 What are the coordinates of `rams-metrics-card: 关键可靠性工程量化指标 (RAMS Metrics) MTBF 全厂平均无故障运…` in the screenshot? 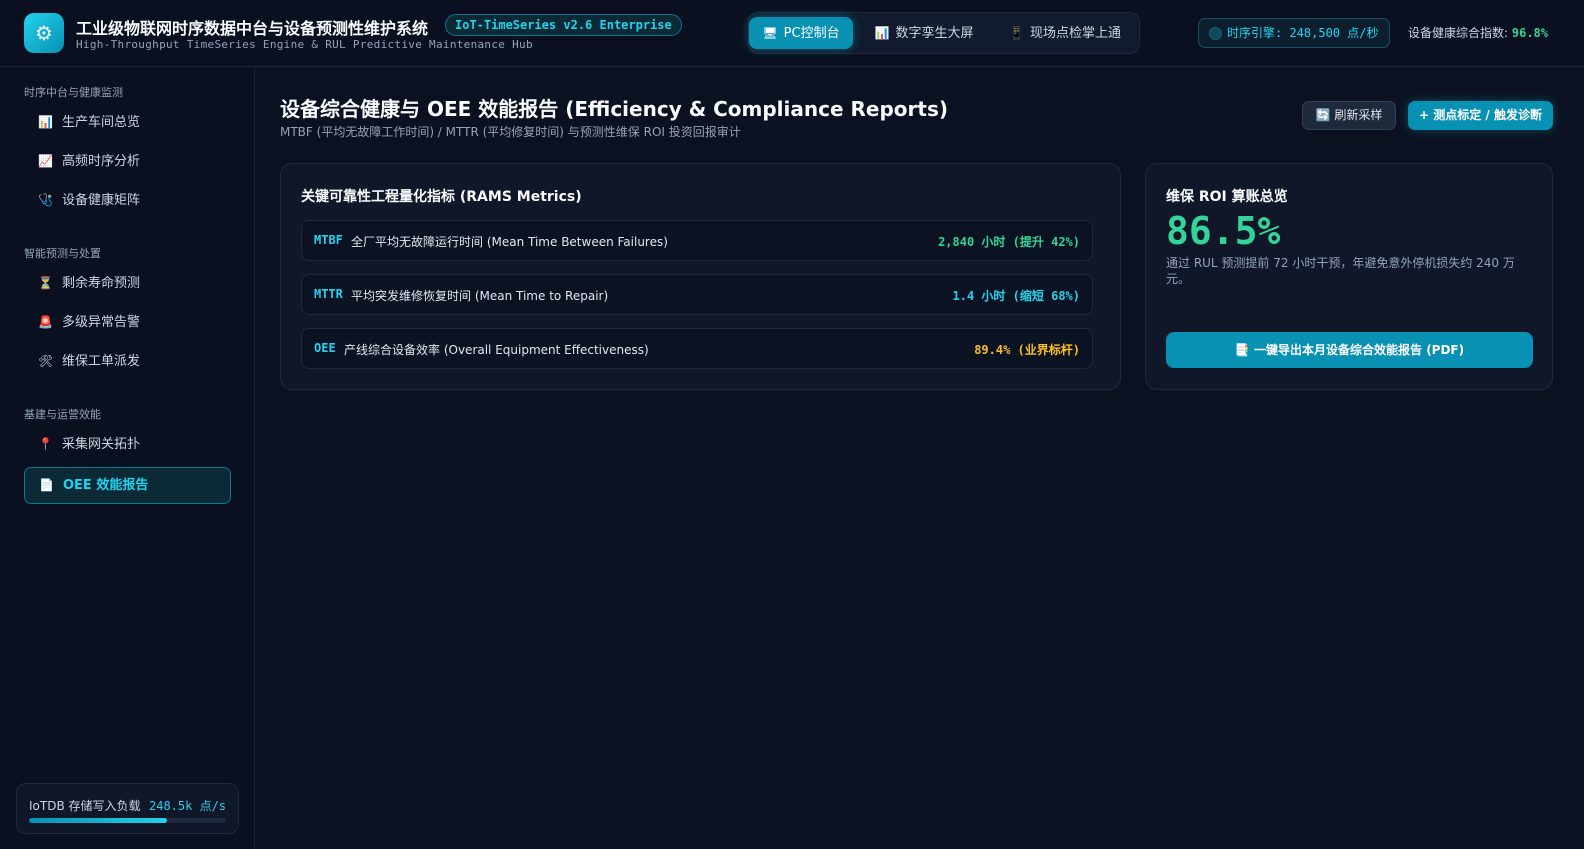 It's located at (700, 276).